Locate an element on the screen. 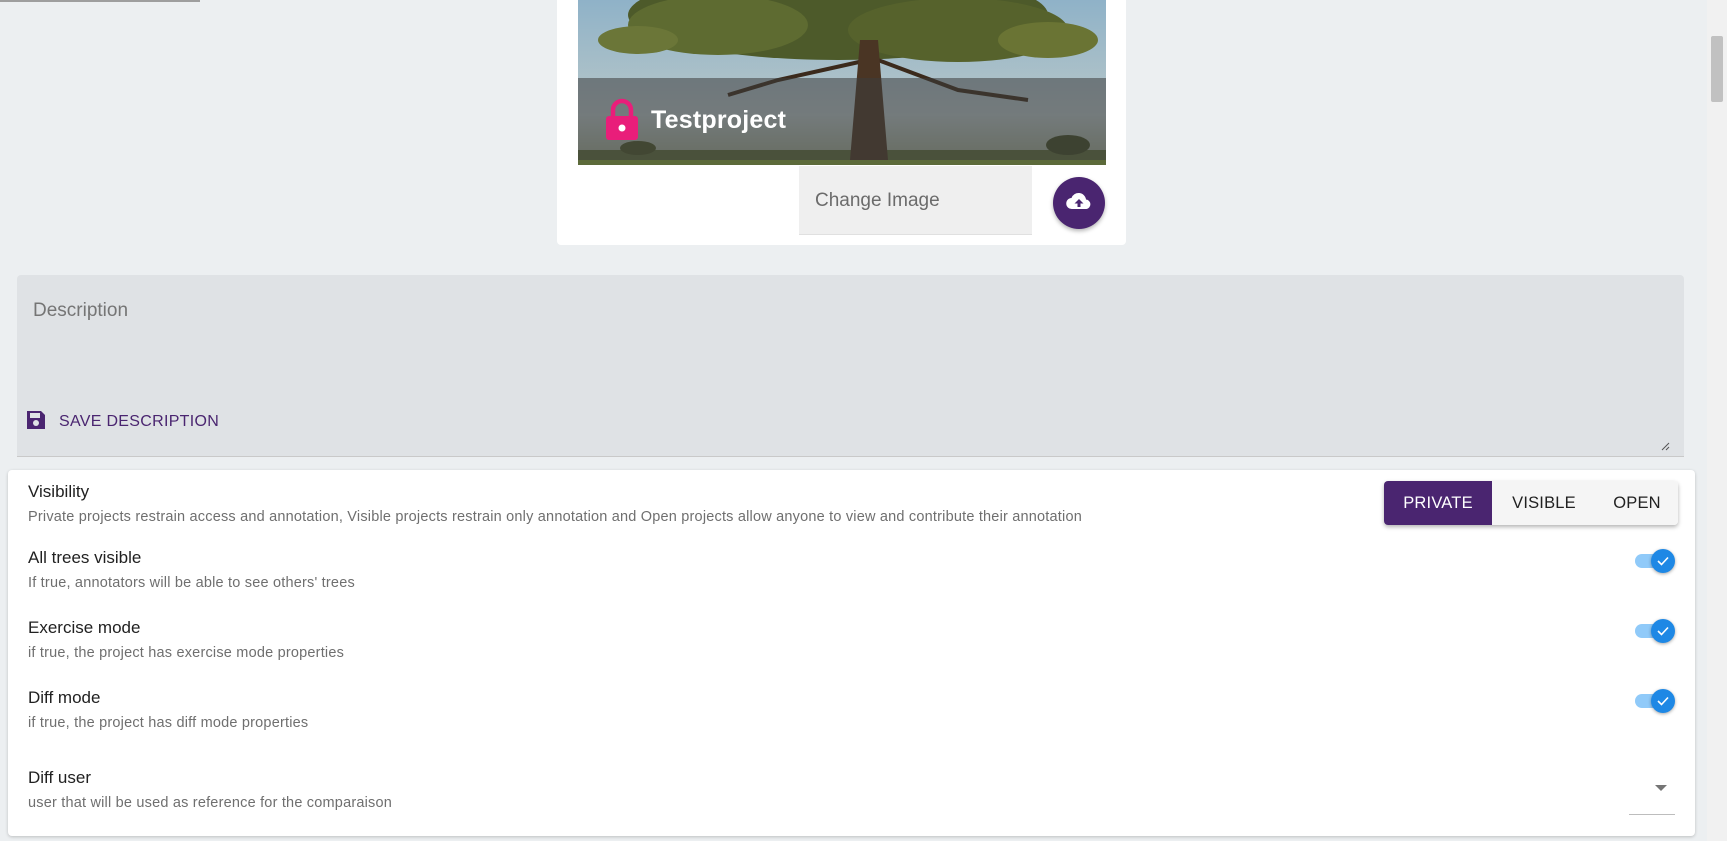 The height and width of the screenshot is (841, 1727). description-label: Description is located at coordinates (81, 310).